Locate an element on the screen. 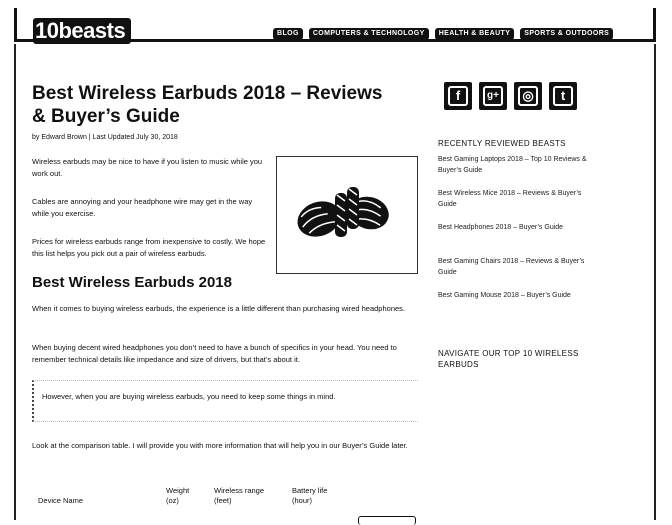 The image size is (672, 525). table-button is located at coordinates (387, 520).